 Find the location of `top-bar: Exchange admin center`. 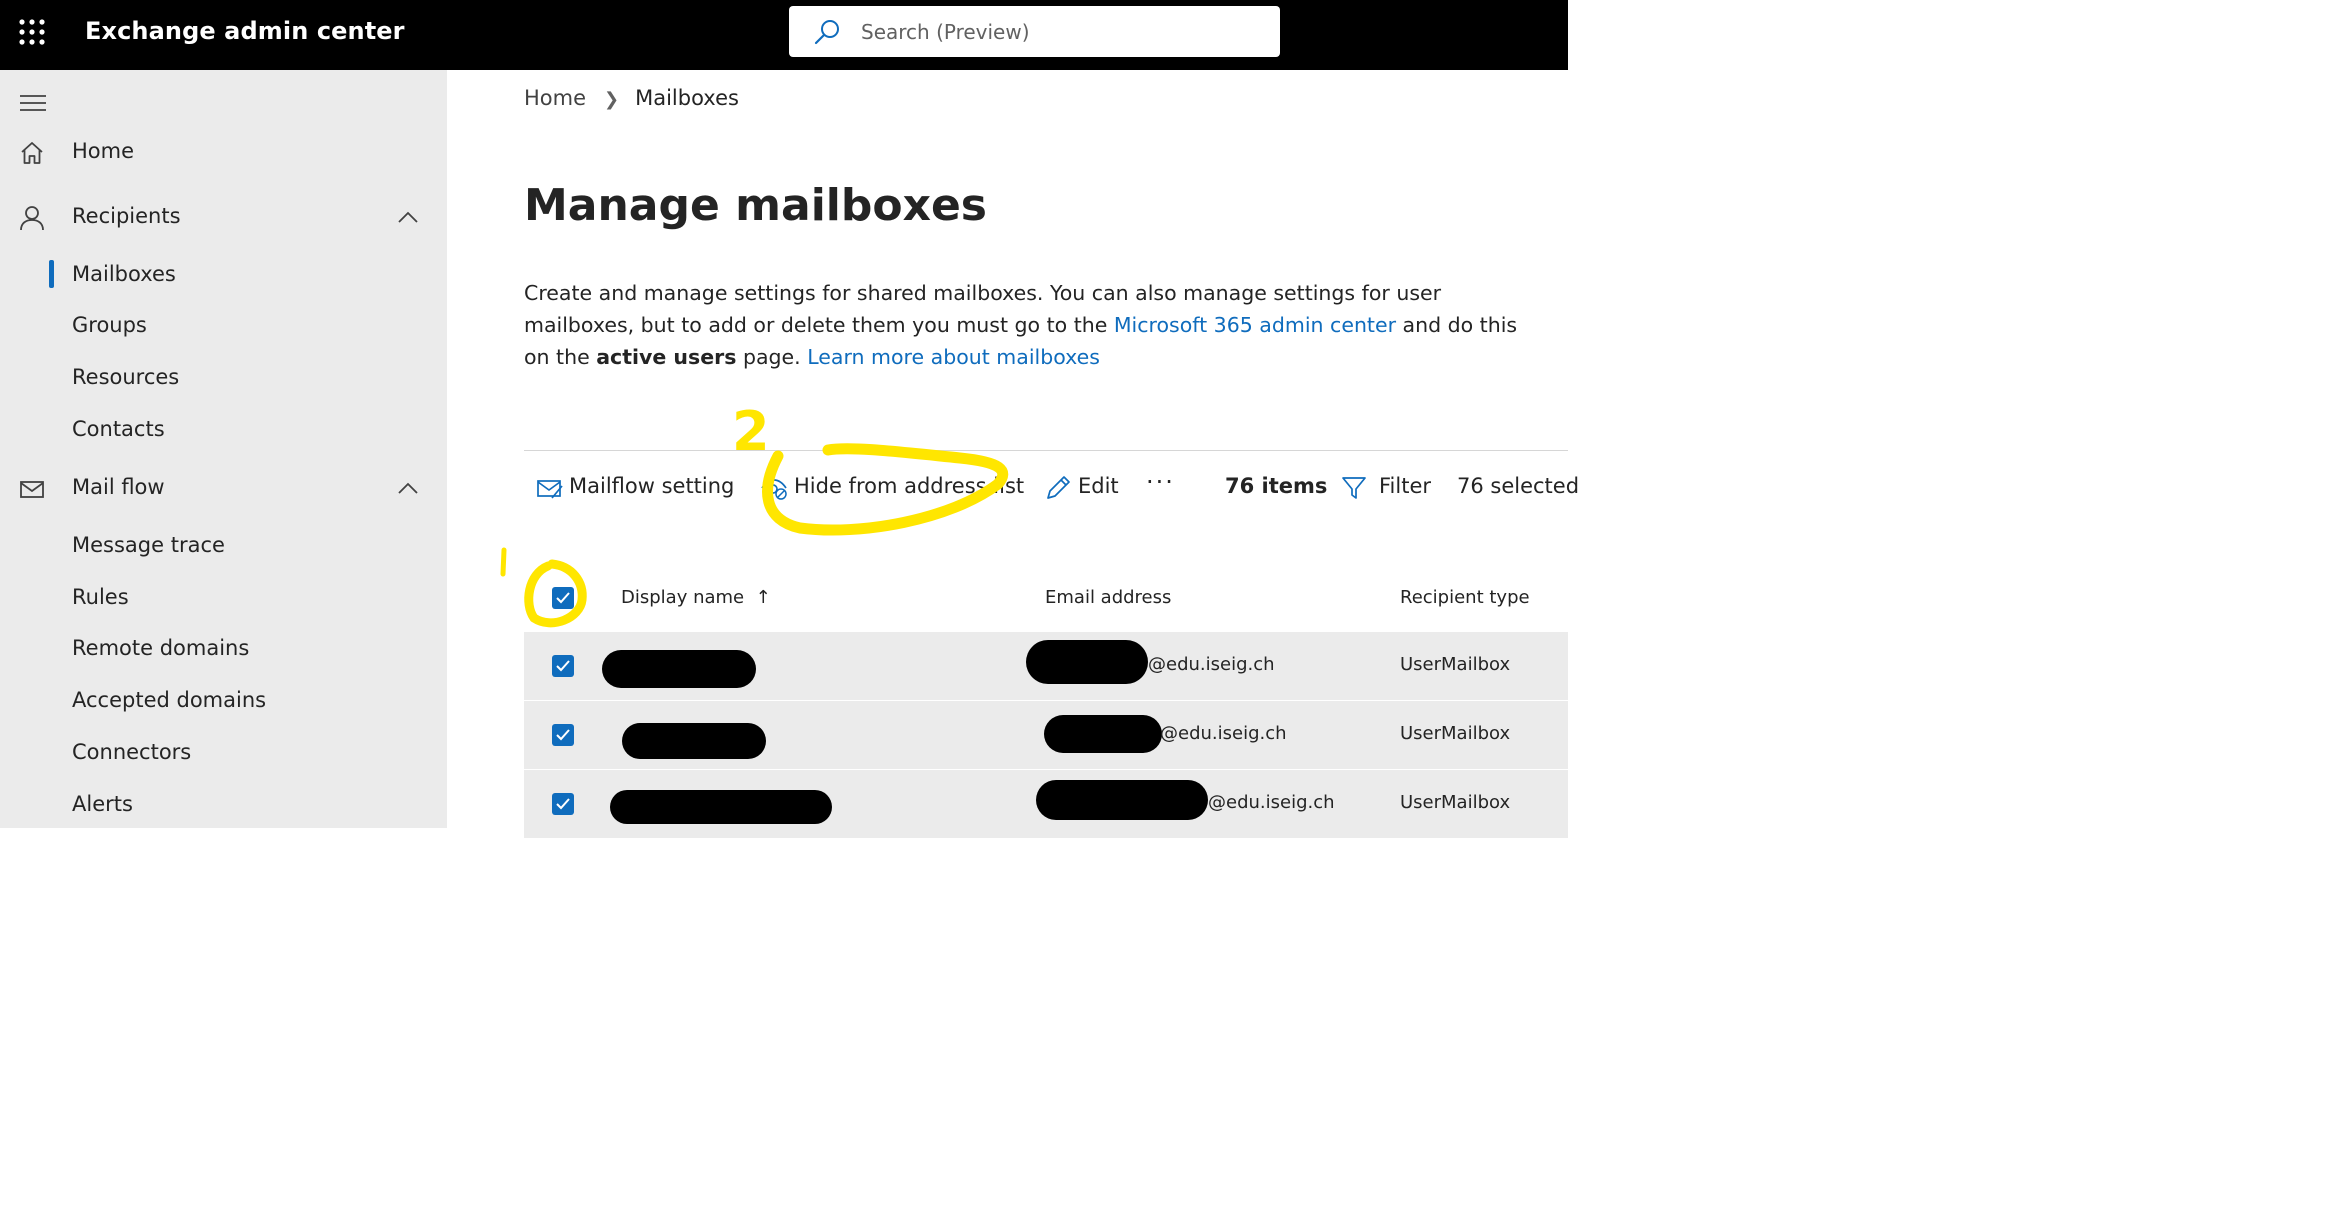

top-bar: Exchange admin center is located at coordinates (784, 35).